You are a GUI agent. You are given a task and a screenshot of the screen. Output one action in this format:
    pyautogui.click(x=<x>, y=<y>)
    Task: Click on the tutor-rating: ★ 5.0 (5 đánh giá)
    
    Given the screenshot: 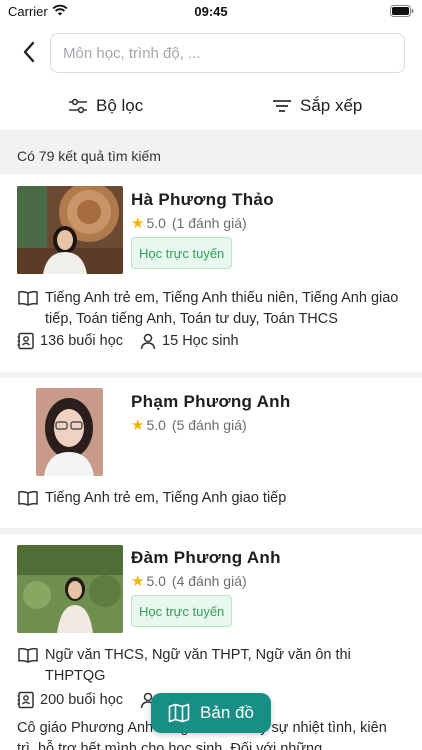 What is the action you would take?
    pyautogui.click(x=189, y=425)
    